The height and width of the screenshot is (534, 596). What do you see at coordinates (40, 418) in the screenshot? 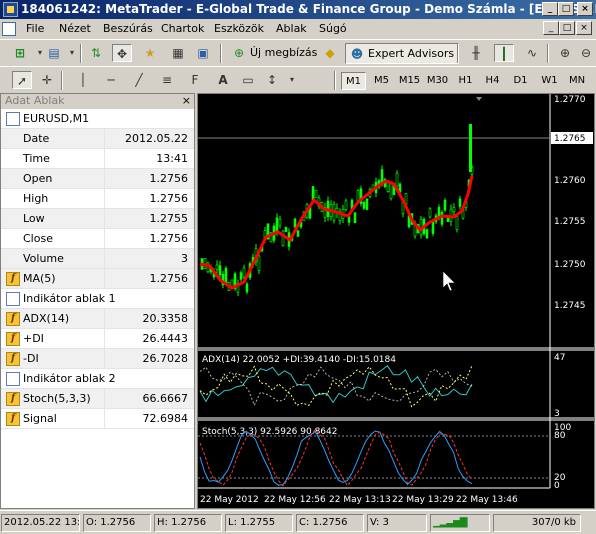
I see `indicator-2-1-label: Signal` at bounding box center [40, 418].